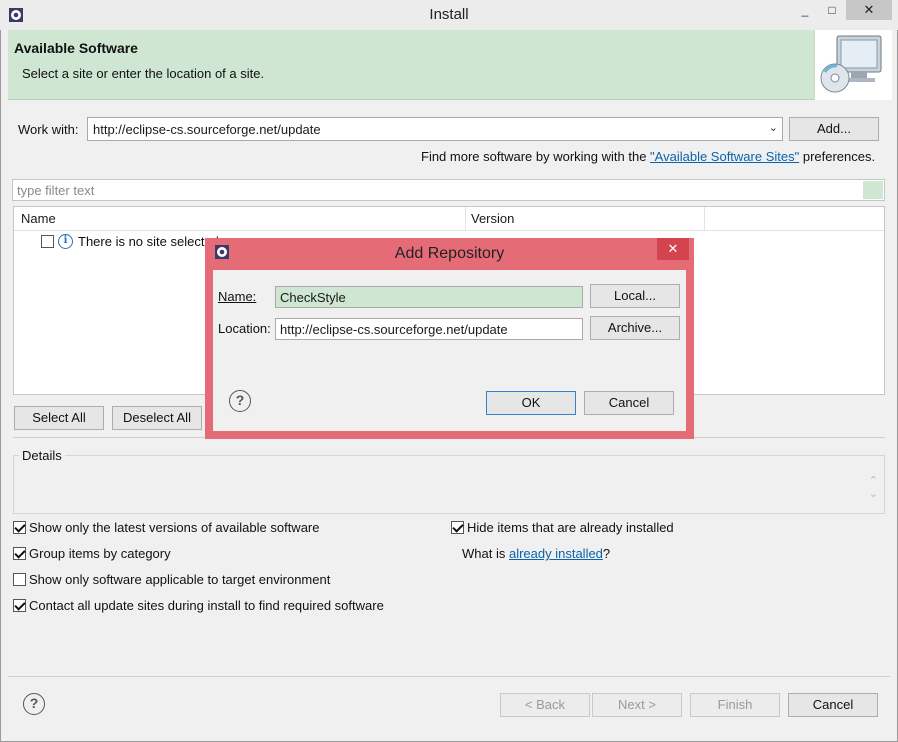  Describe the element at coordinates (735, 705) in the screenshot. I see `finish-button: Finish` at that location.